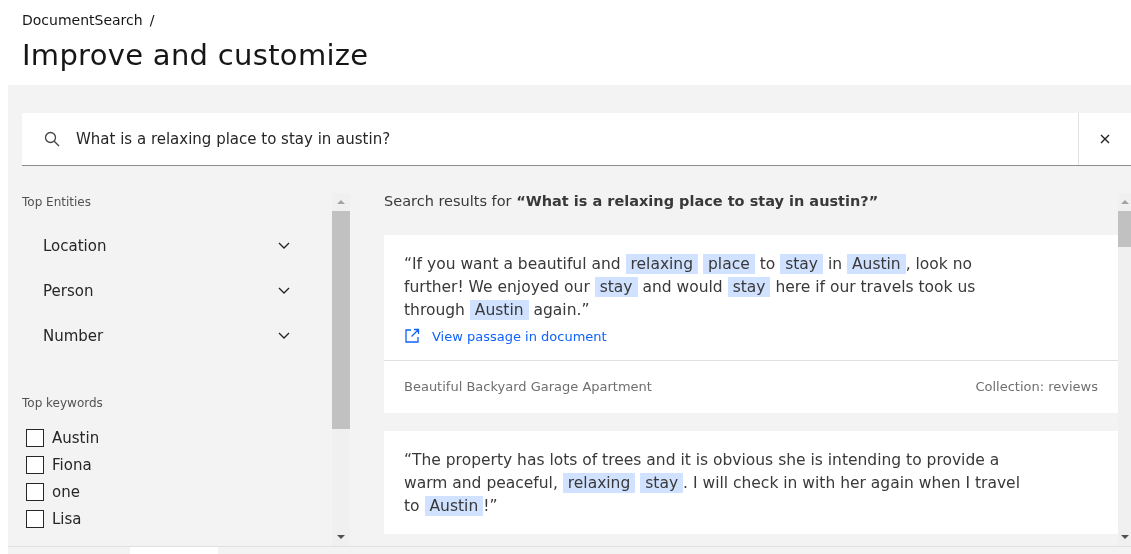  I want to click on section-heading: Top keywords, so click(63, 403).